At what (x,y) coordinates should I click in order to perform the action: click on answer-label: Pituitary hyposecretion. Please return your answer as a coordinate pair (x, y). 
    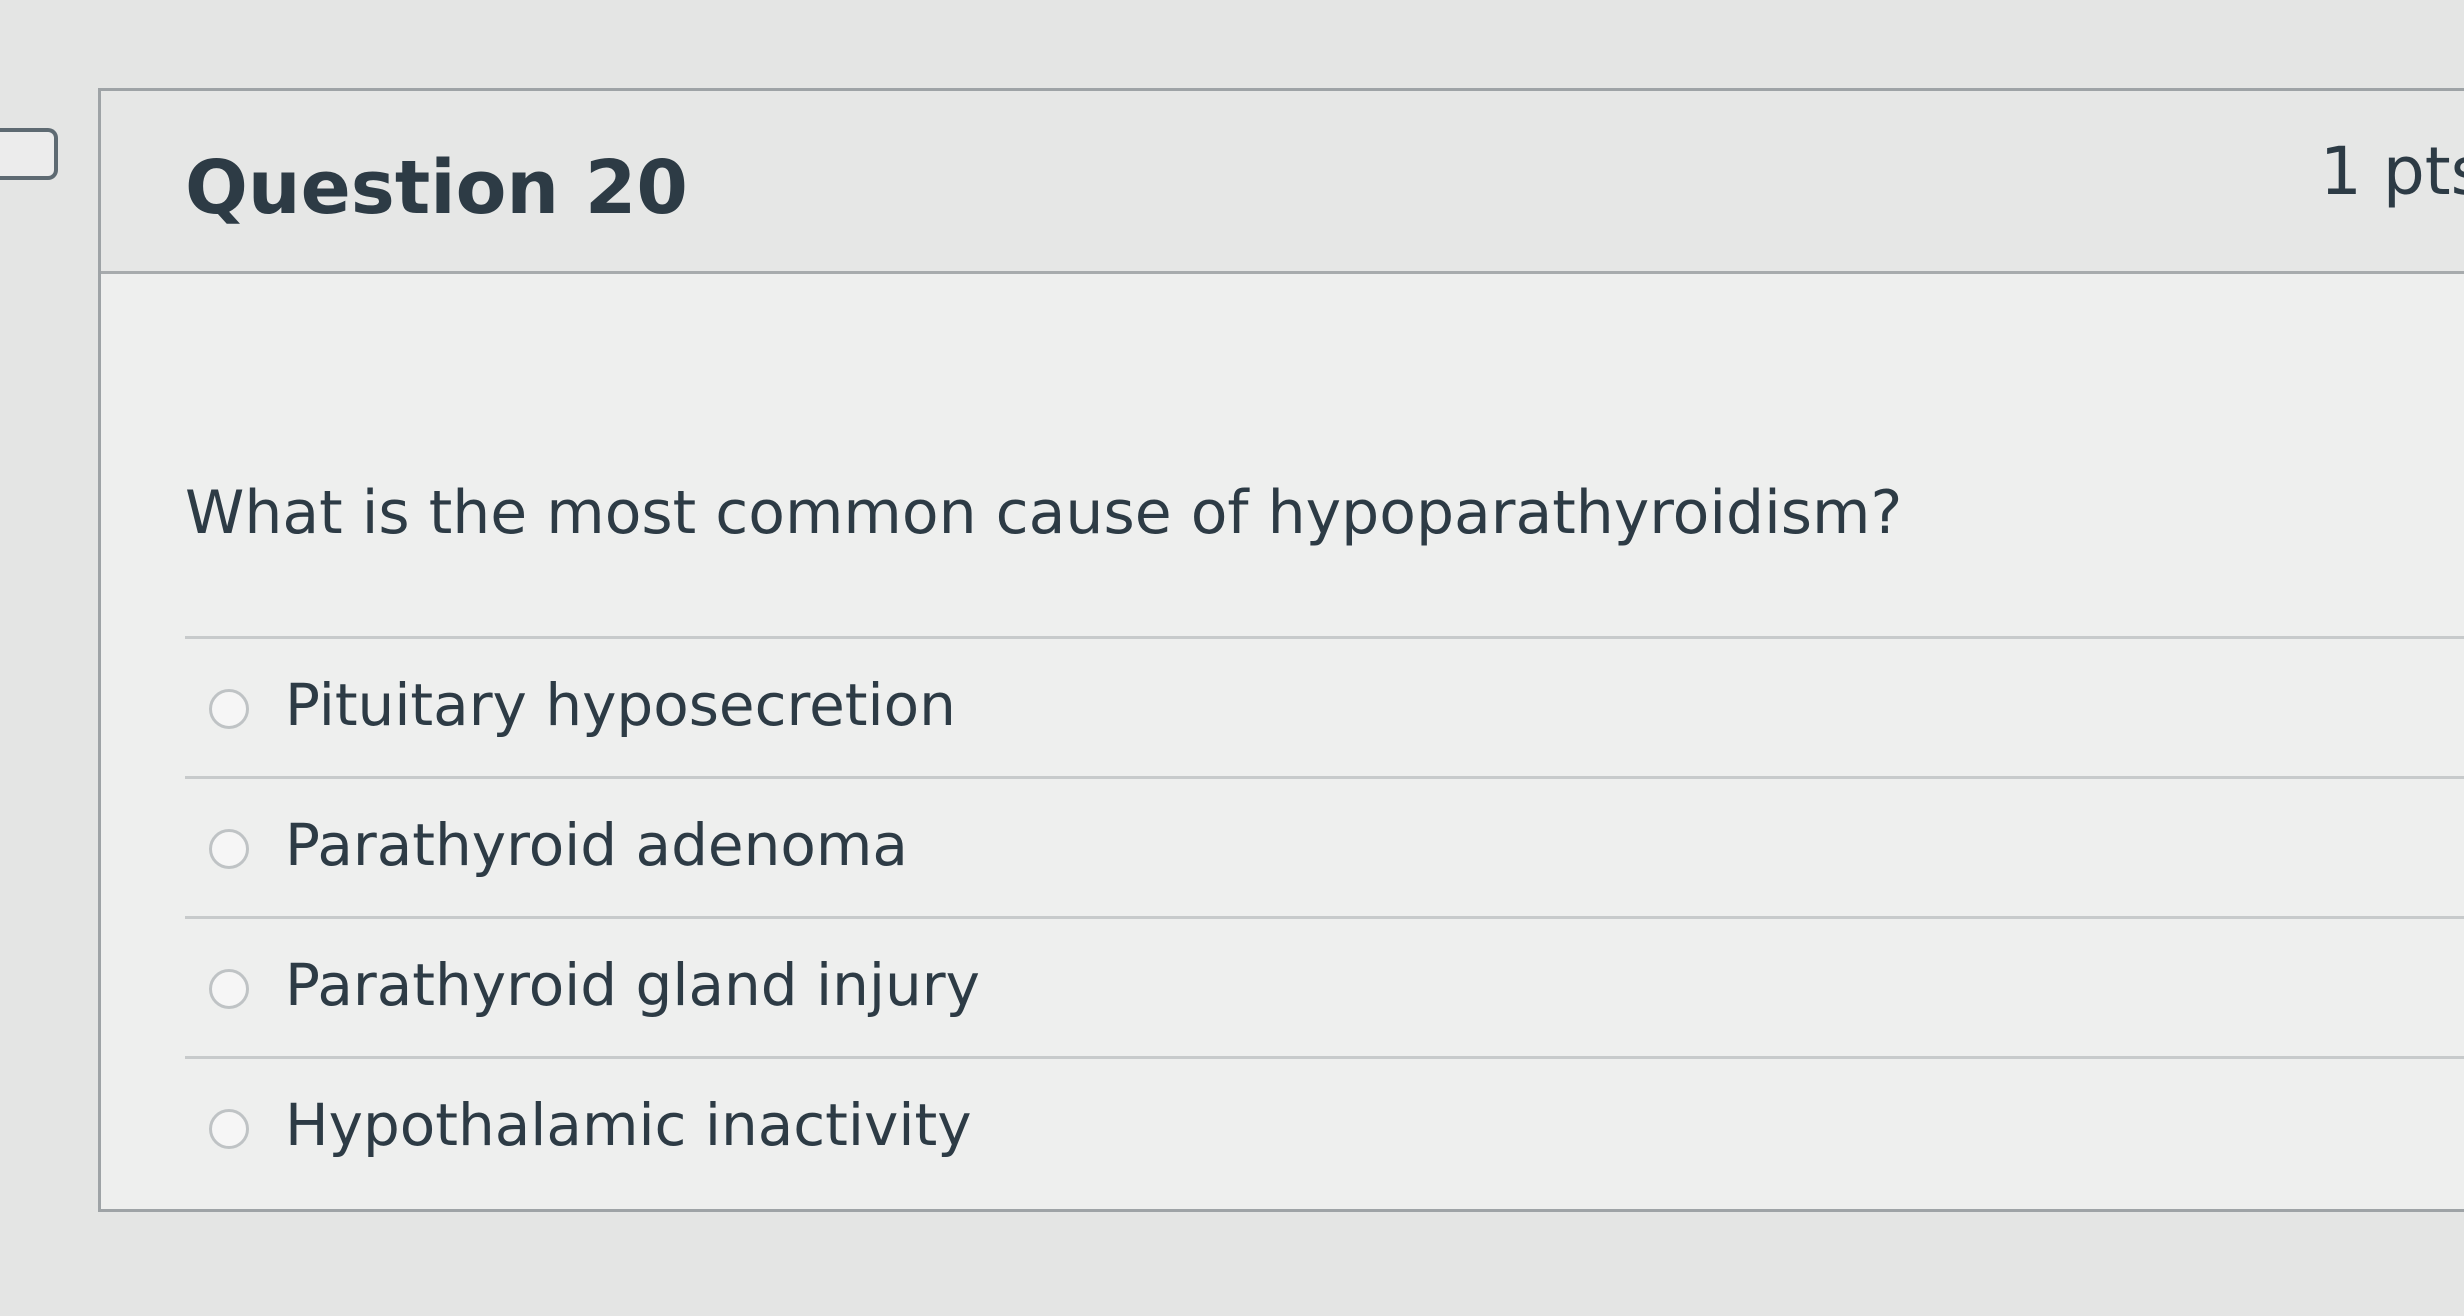
    Looking at the image, I should click on (620, 705).